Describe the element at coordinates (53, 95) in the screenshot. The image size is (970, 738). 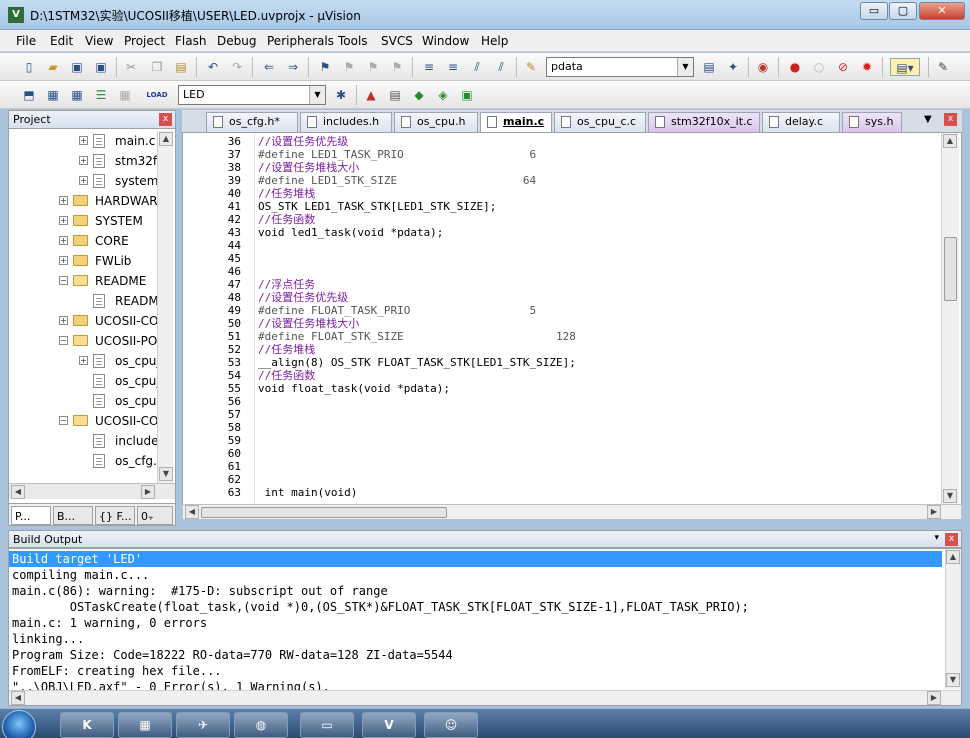
I see `build-icon: ▦` at that location.